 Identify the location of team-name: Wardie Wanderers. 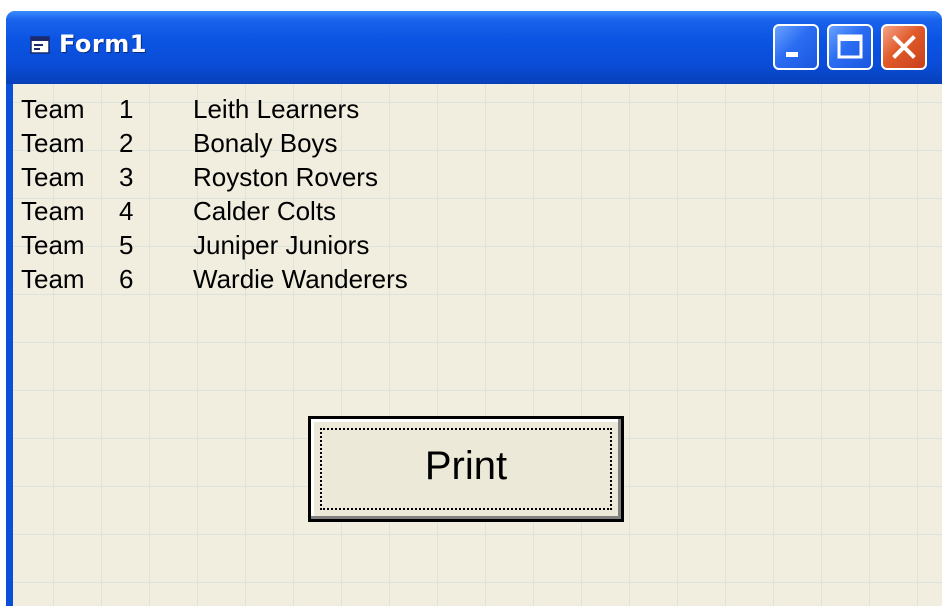
(300, 279).